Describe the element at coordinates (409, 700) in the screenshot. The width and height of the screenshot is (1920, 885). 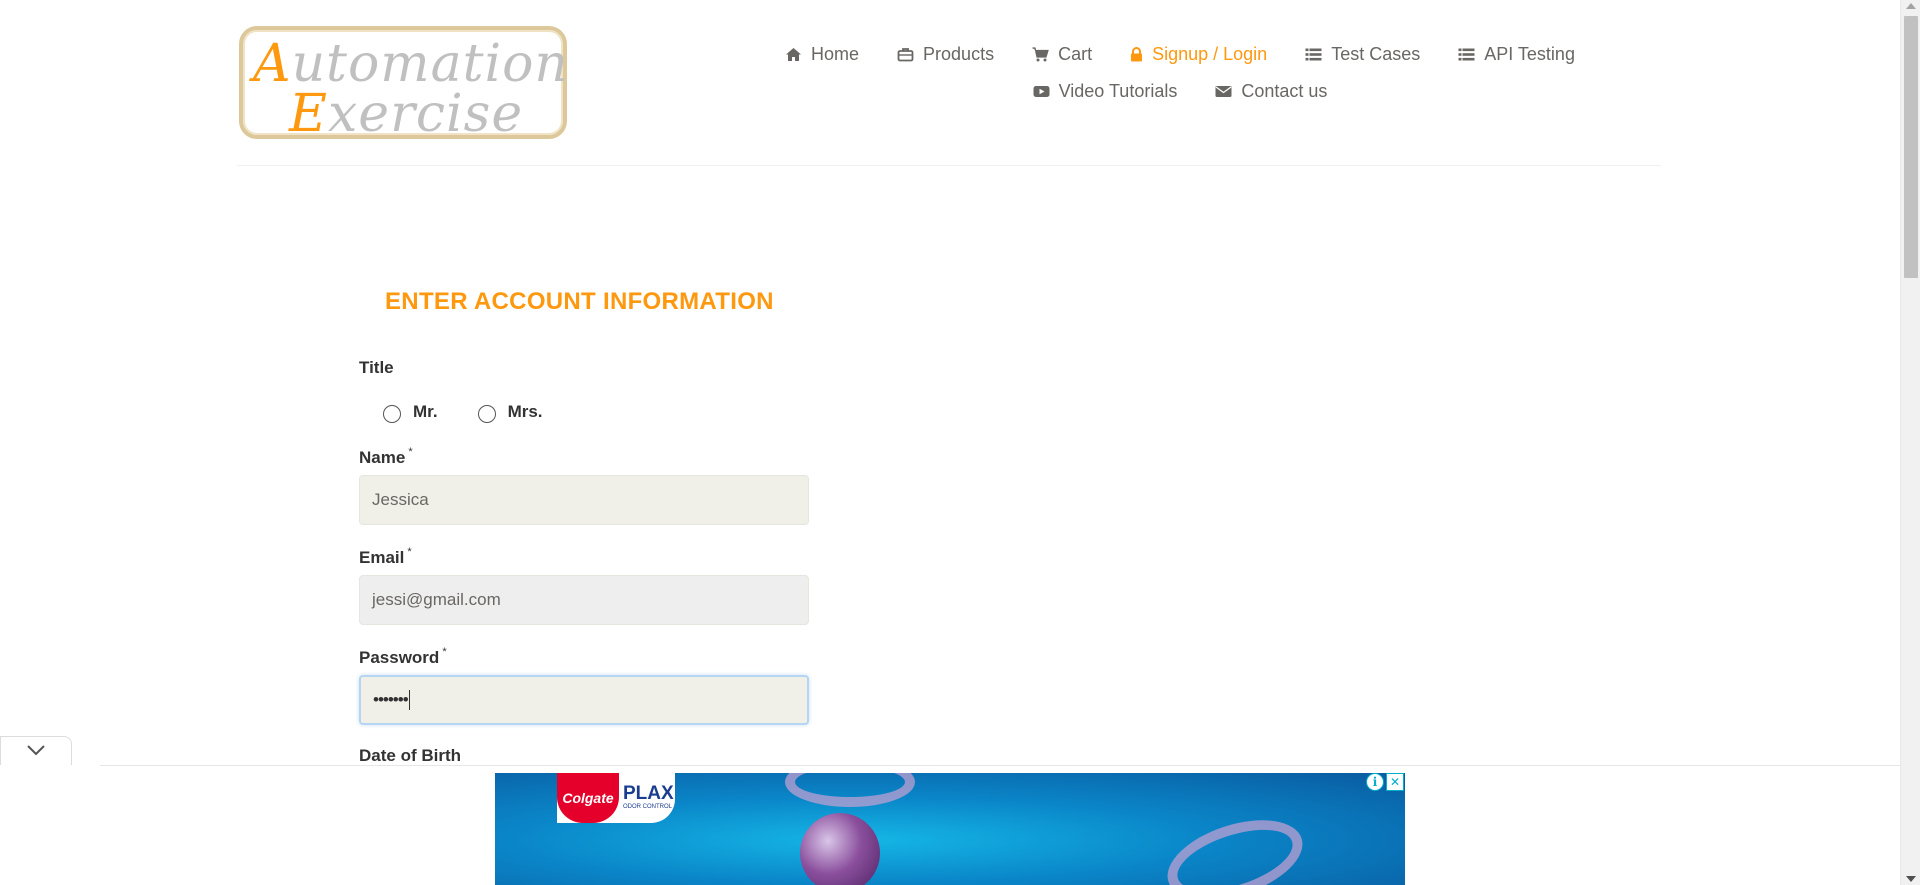
I see `text-caret` at that location.